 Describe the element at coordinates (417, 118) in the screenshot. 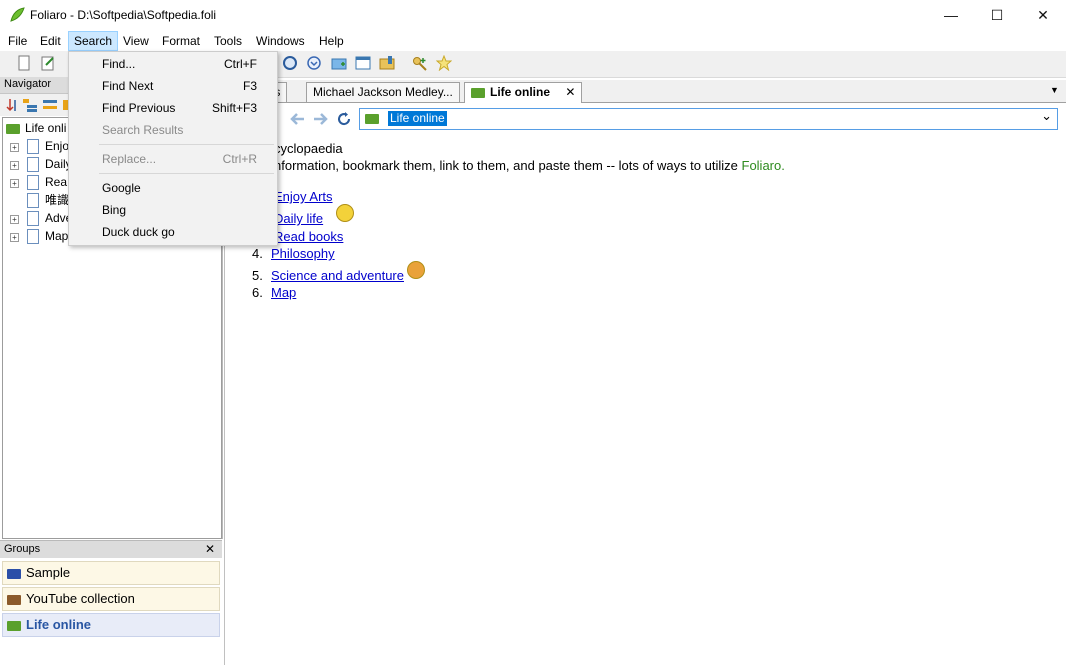

I see `address-input: Life online` at that location.